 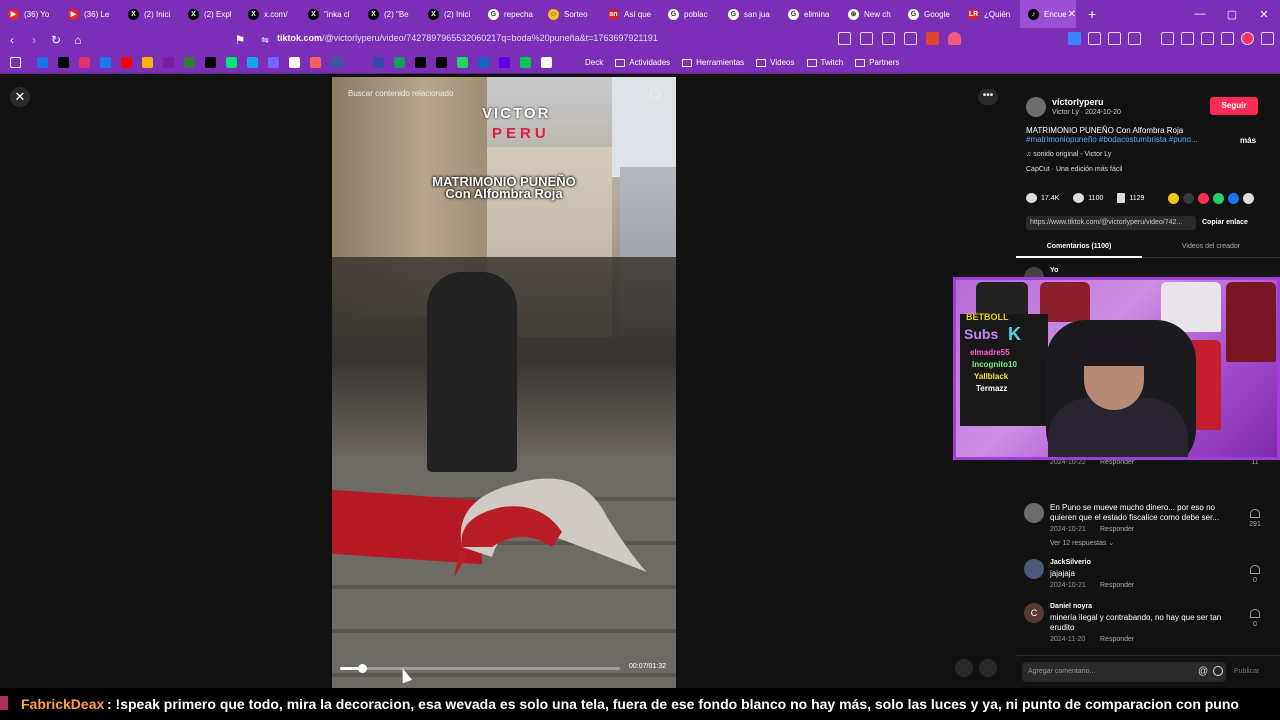 What do you see at coordinates (630, 14) in the screenshot?
I see `browser-tab: an Así que` at bounding box center [630, 14].